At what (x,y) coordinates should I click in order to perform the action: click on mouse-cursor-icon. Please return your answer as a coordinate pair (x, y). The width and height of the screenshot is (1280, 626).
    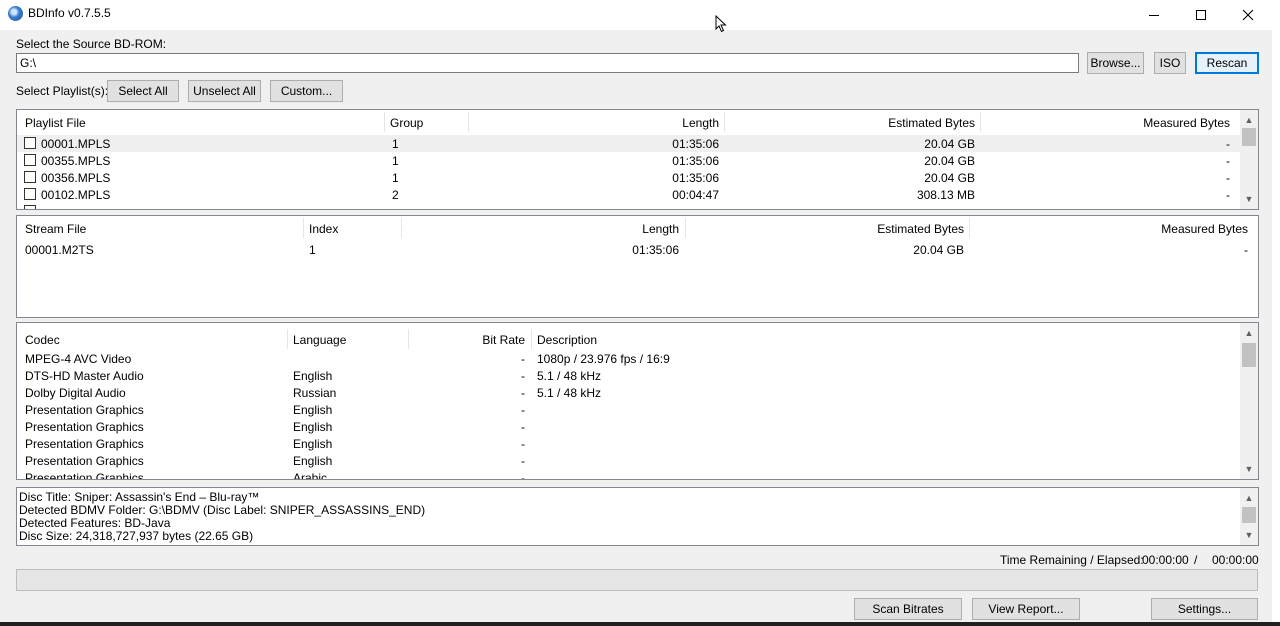
    Looking at the image, I should click on (721, 24).